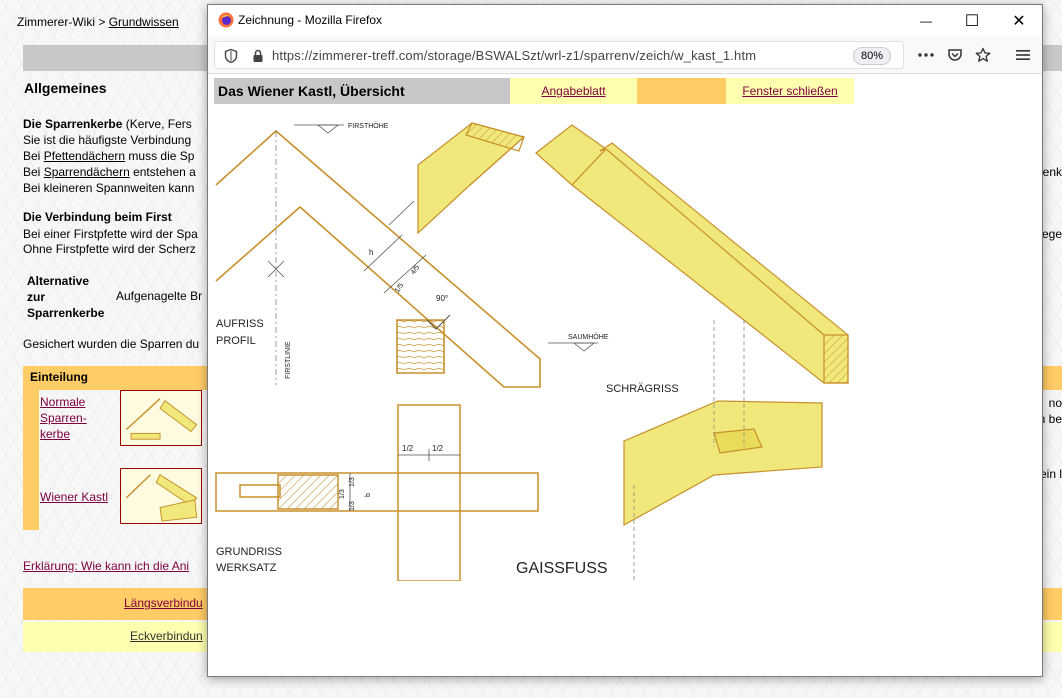  What do you see at coordinates (681, 91) in the screenshot?
I see `header-spacer-cell` at bounding box center [681, 91].